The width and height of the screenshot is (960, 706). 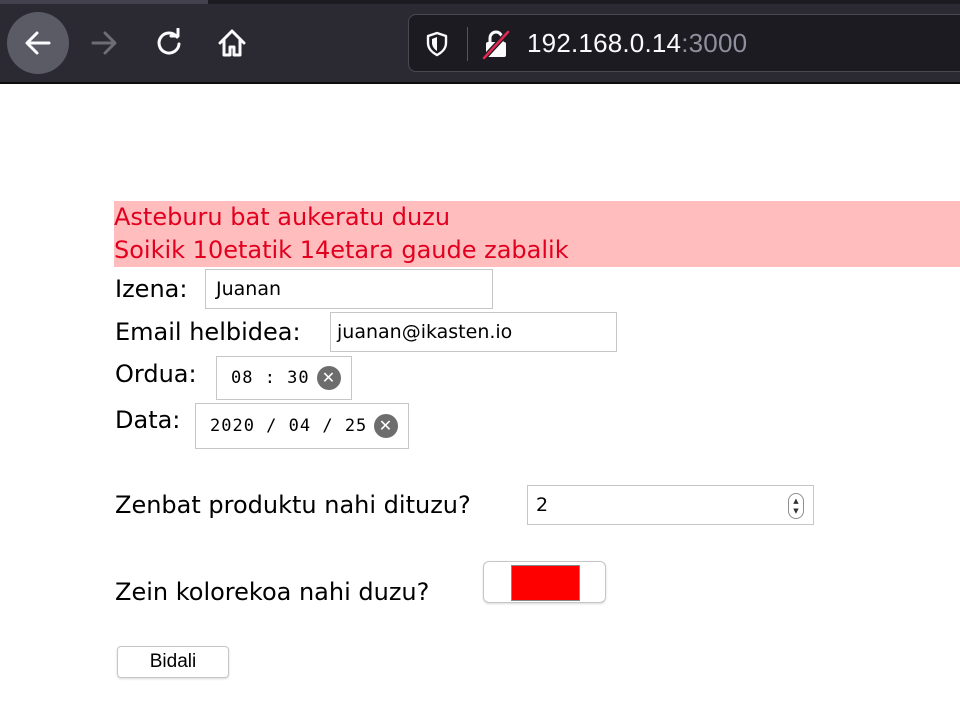 What do you see at coordinates (795, 501) in the screenshot?
I see `chevron-up-icon: ▲` at bounding box center [795, 501].